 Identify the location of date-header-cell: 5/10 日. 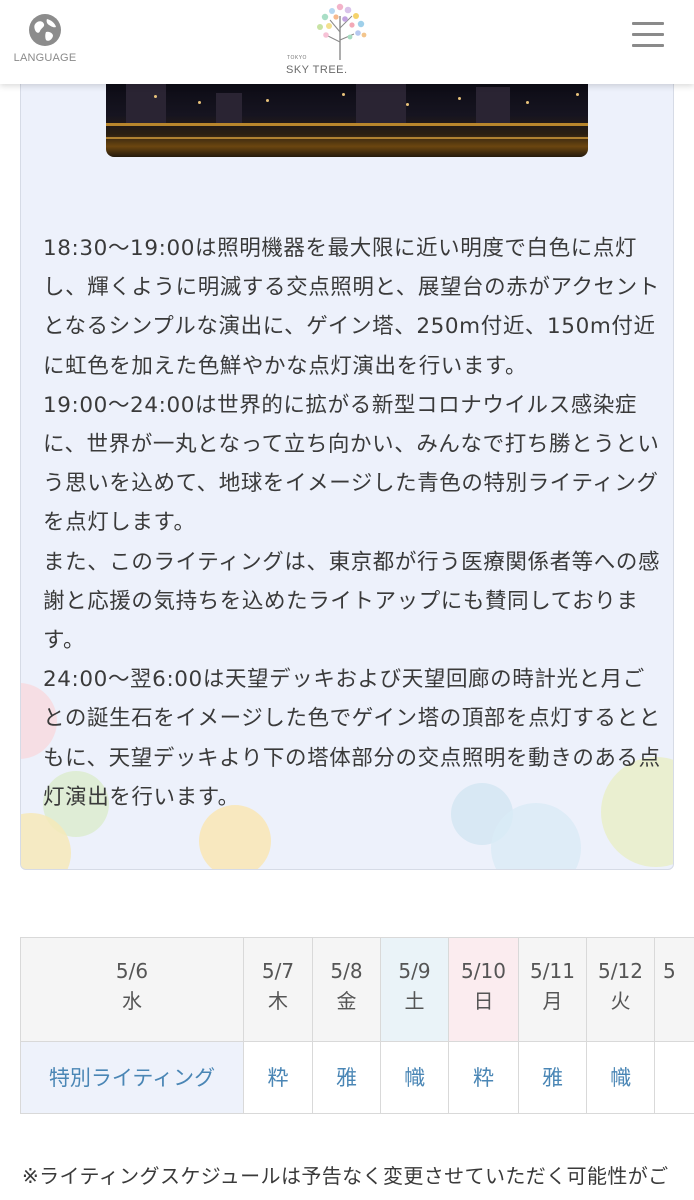
(484, 990).